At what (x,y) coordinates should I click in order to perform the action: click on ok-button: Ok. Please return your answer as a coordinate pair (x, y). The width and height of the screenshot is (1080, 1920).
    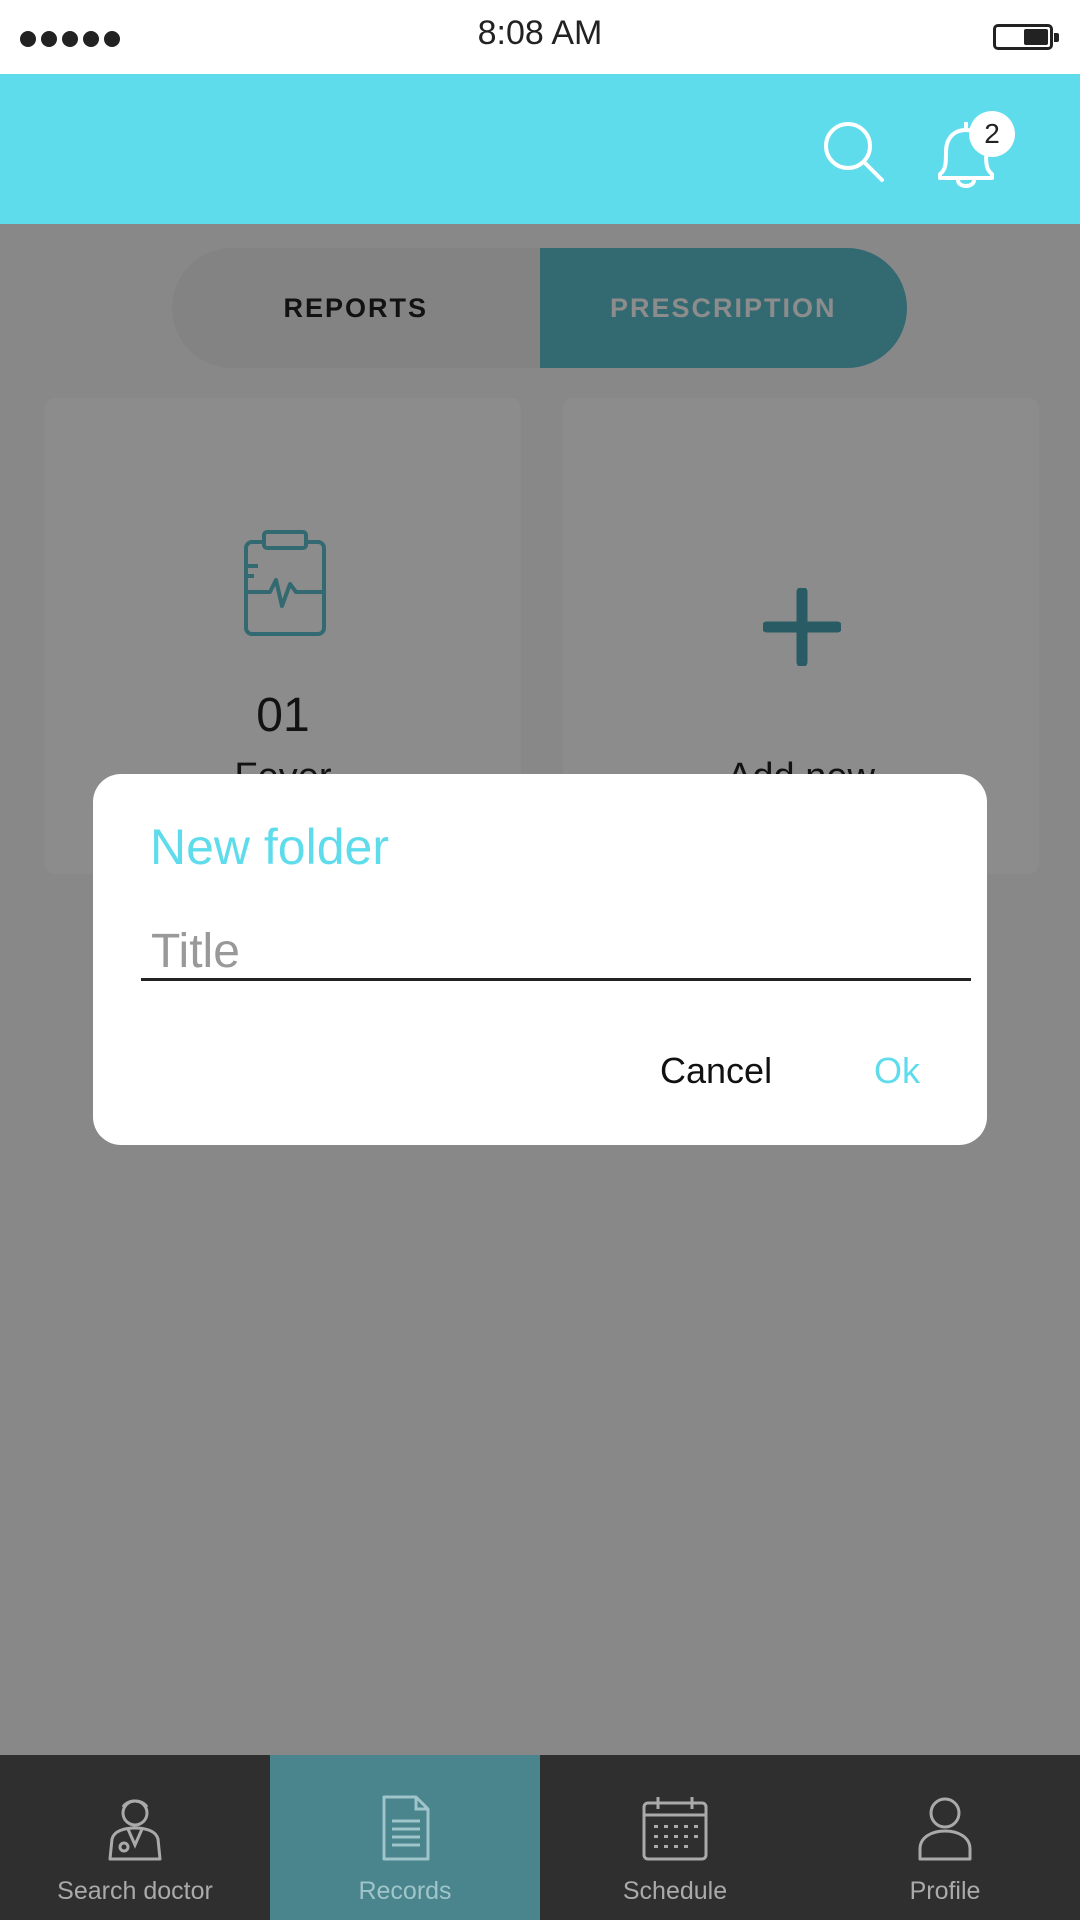
    Looking at the image, I should click on (897, 1071).